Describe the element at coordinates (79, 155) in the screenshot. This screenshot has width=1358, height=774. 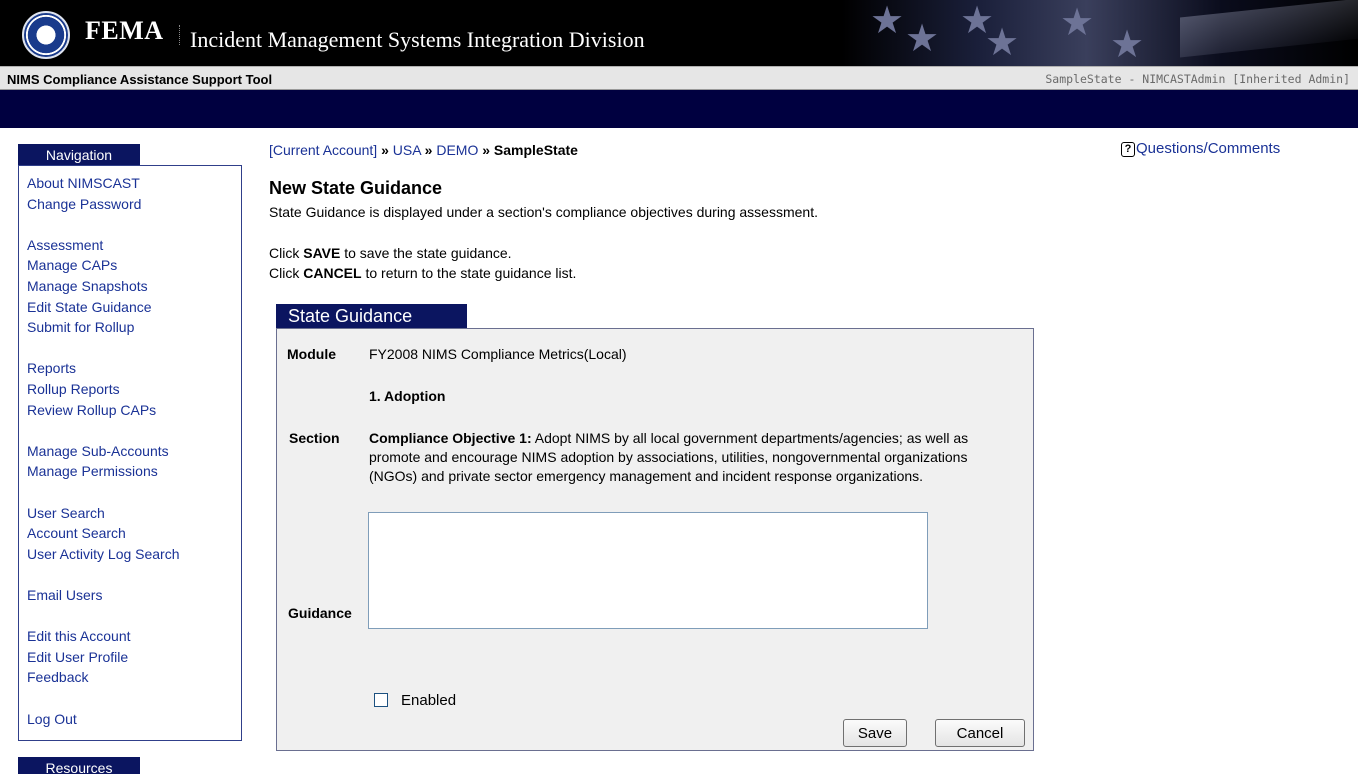
I see `navigation-tab: Navigation` at that location.